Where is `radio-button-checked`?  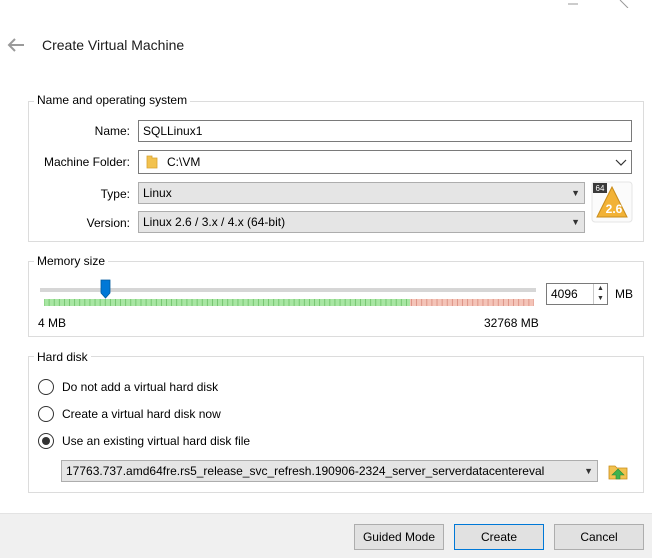 radio-button-checked is located at coordinates (46, 441).